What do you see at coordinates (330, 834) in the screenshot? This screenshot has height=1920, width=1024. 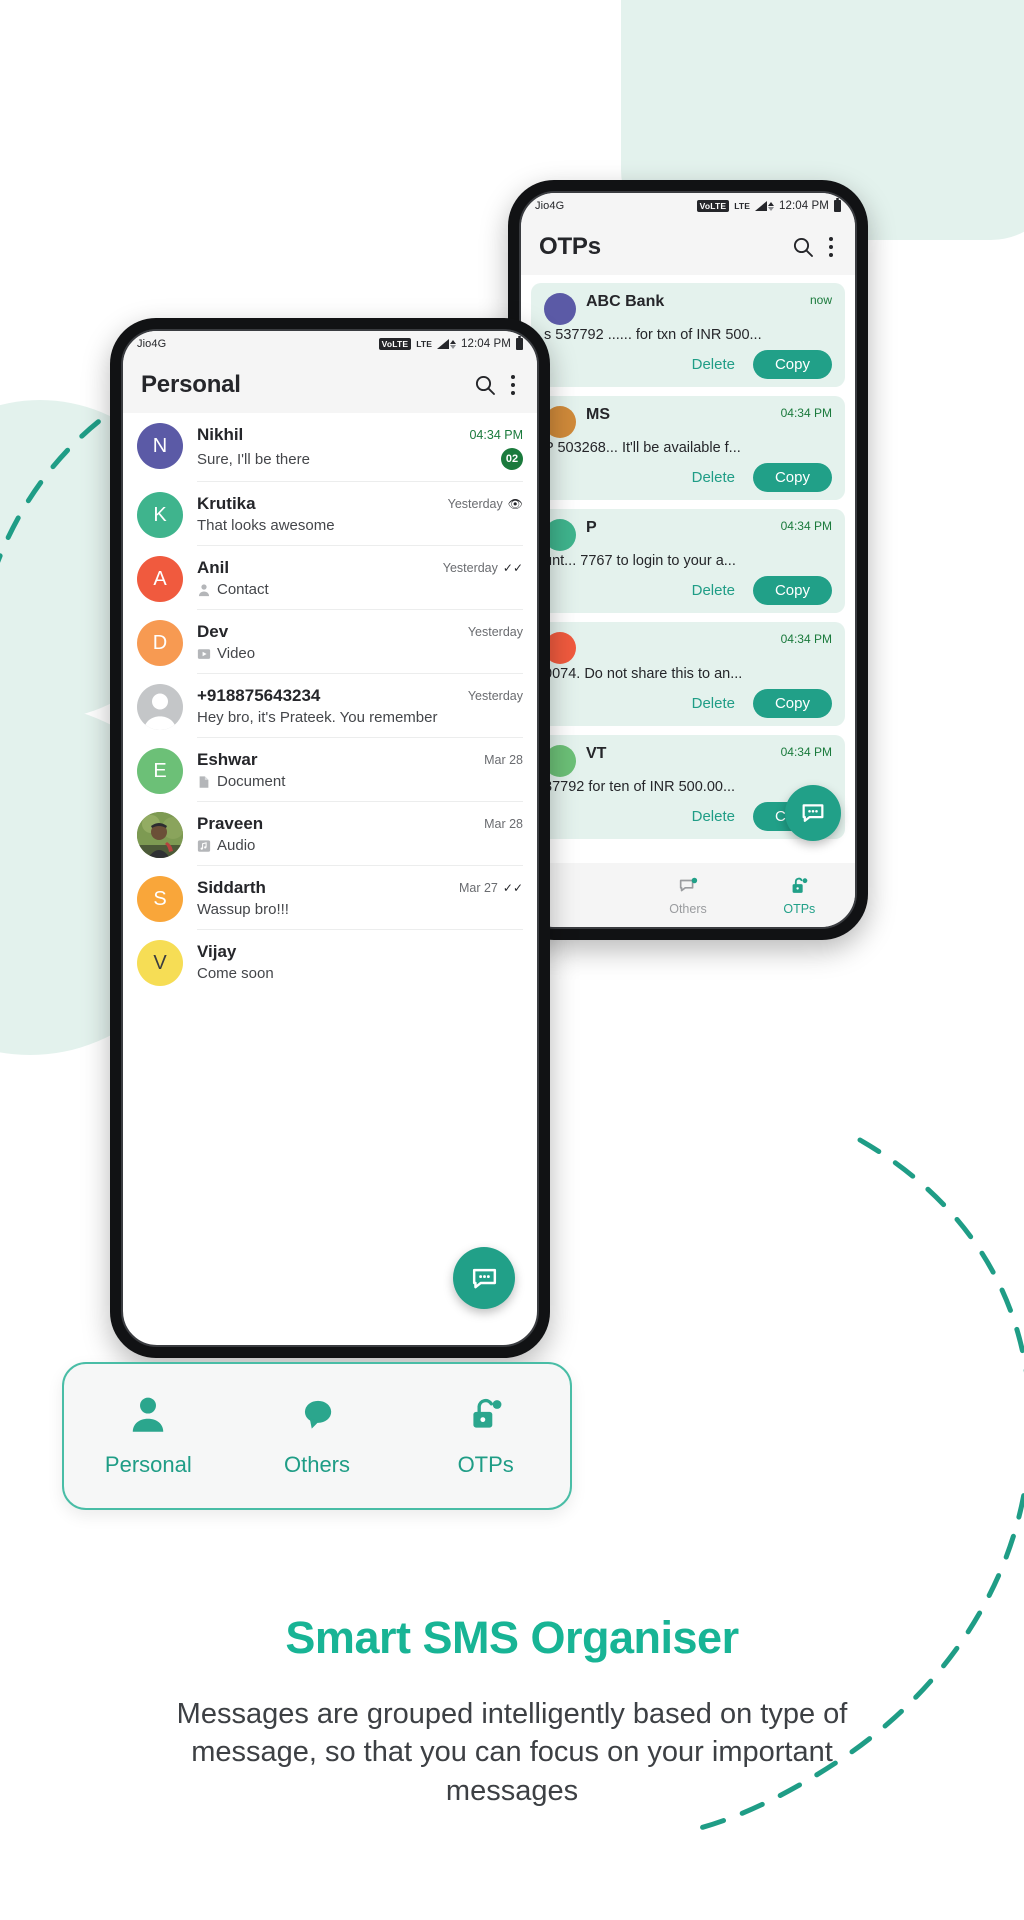 I see `list-item: Praveen Mar 28 Audio` at bounding box center [330, 834].